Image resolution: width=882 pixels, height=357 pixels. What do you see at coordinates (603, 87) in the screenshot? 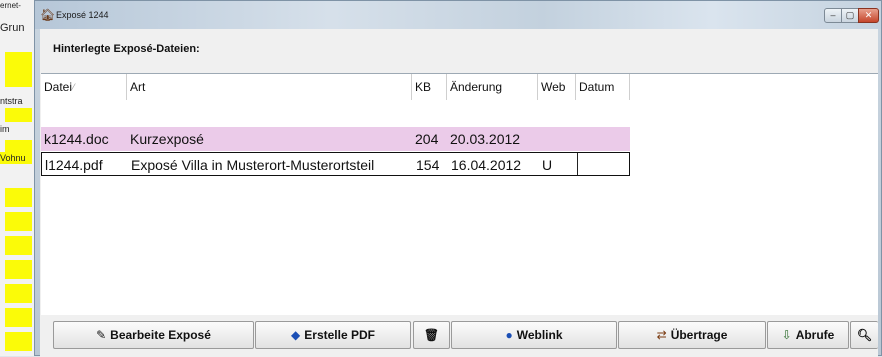
I see `column-header-datum: Datum` at bounding box center [603, 87].